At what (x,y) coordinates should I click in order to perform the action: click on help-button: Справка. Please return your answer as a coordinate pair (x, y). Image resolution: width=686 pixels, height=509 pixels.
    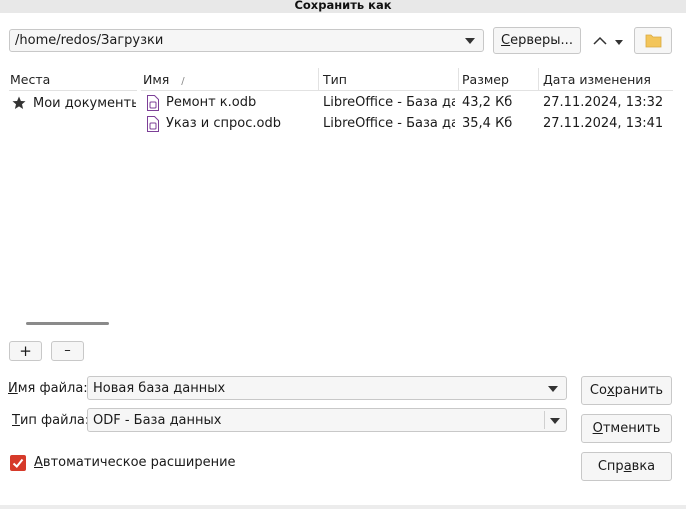
    Looking at the image, I should click on (626, 466).